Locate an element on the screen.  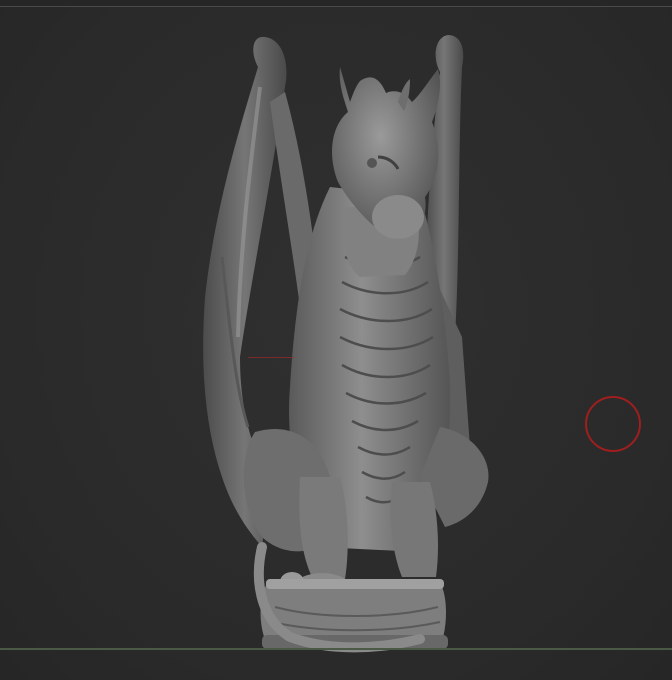
floor-grid-line is located at coordinates (336, 649).